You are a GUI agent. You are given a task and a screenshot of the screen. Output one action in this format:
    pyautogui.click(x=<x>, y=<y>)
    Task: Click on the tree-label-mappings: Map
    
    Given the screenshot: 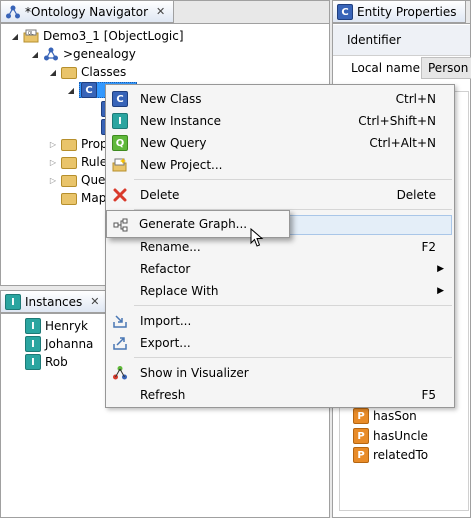 What is the action you would take?
    pyautogui.click(x=94, y=198)
    